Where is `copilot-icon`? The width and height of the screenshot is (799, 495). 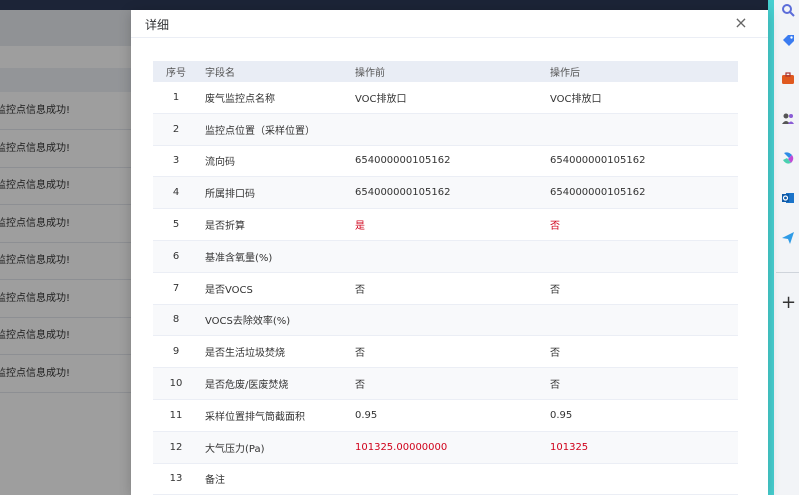 copilot-icon is located at coordinates (788, 158).